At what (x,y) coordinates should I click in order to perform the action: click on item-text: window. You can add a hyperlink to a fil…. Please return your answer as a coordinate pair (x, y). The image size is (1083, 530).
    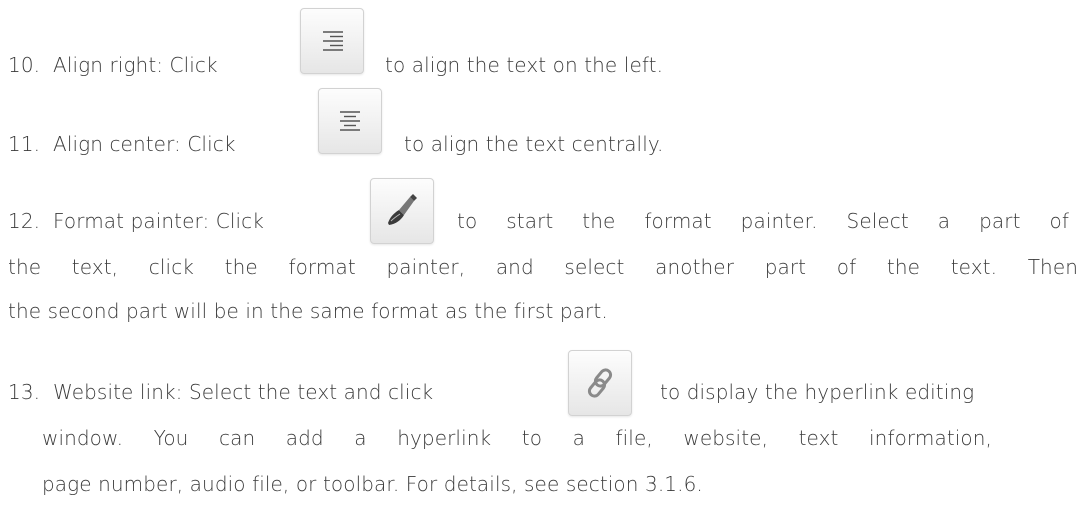
    Looking at the image, I should click on (517, 438).